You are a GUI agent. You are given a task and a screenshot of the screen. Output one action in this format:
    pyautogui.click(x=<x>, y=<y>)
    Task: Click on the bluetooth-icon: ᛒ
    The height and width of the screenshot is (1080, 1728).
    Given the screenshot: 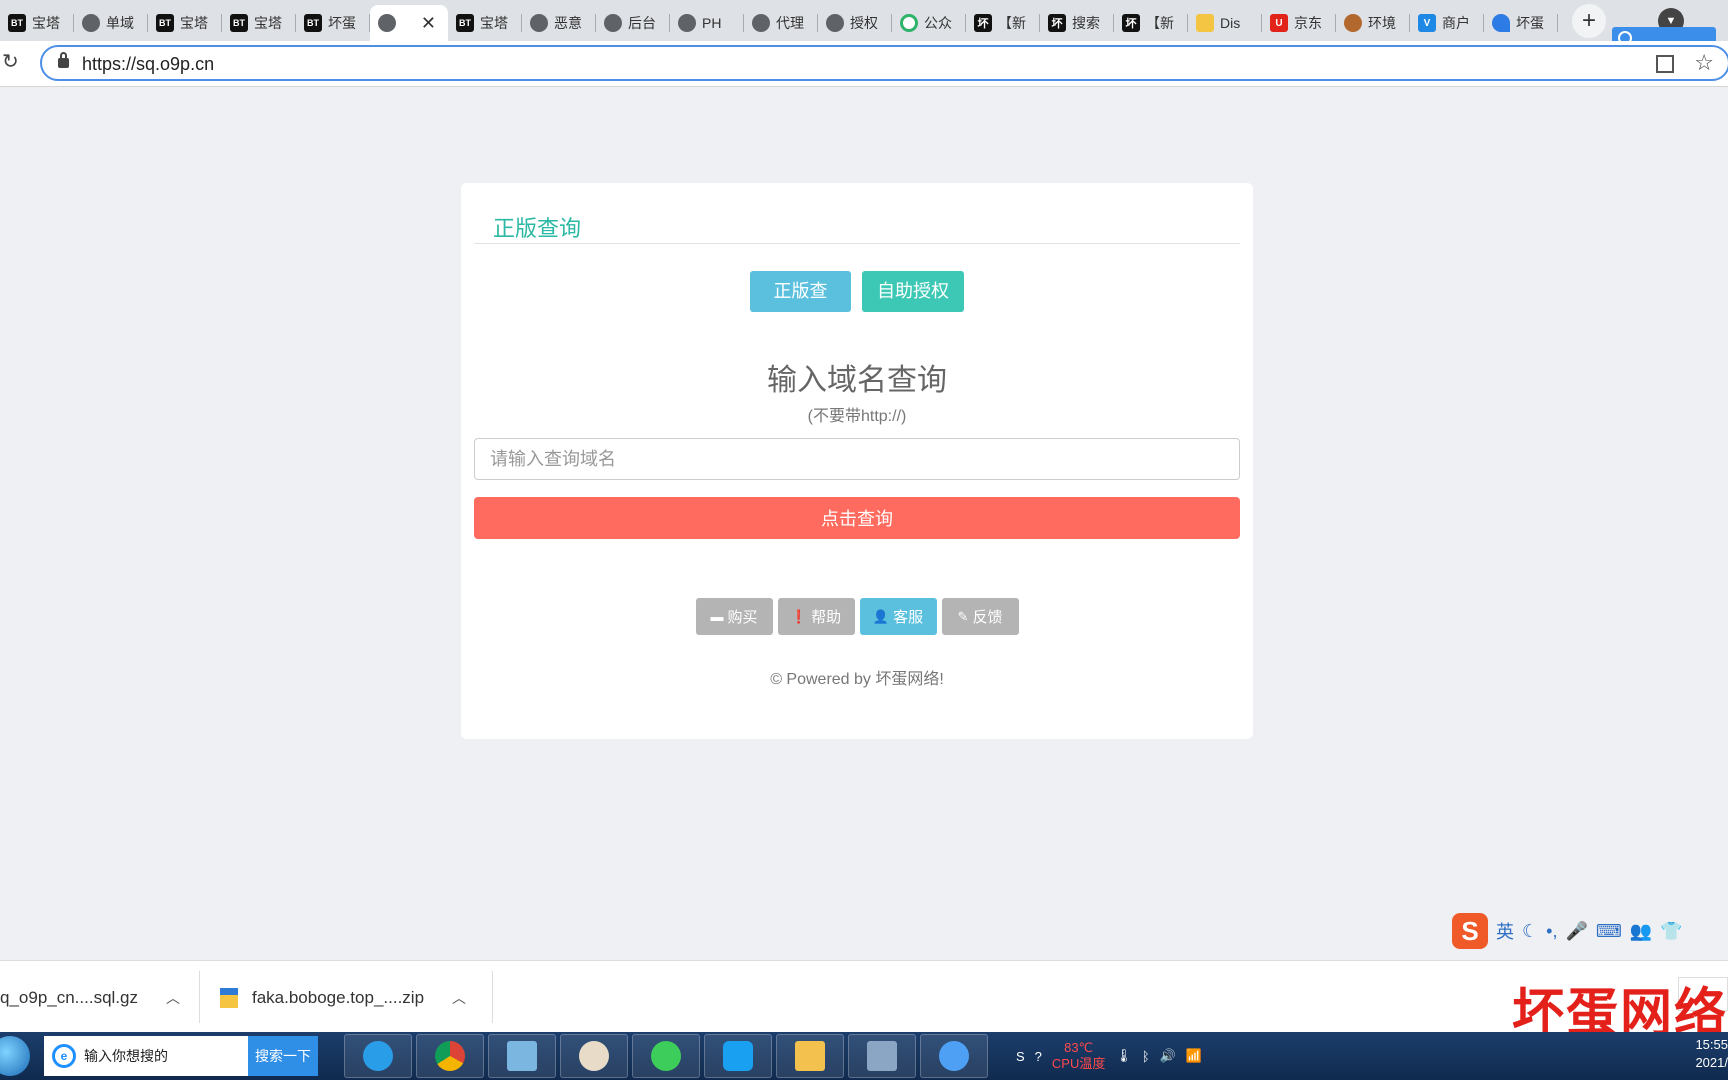 What is the action you would take?
    pyautogui.click(x=1146, y=1056)
    